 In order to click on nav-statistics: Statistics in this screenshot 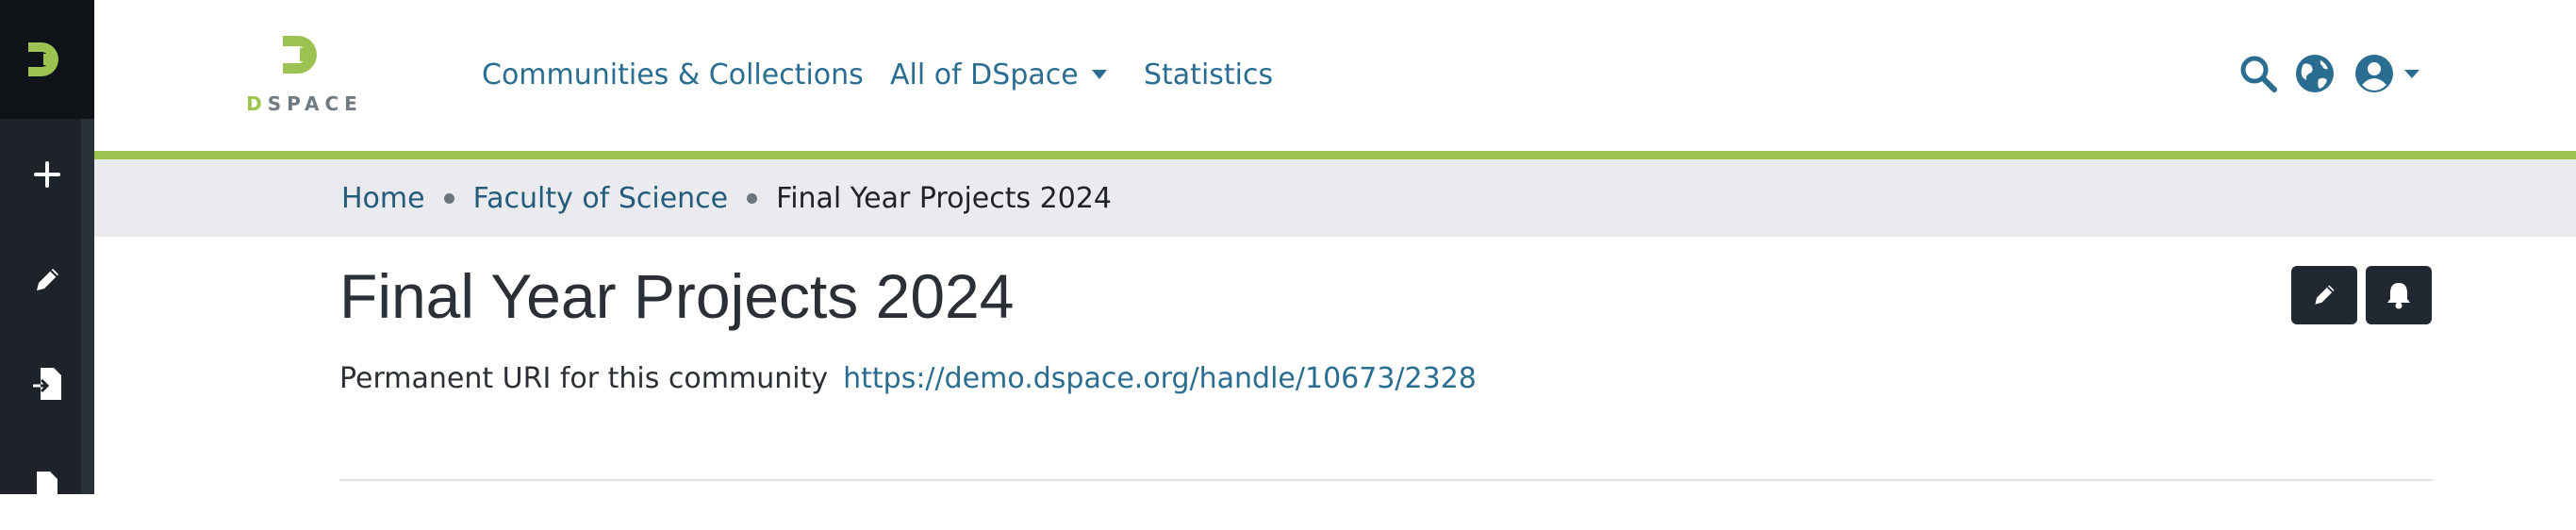, I will do `click(1208, 74)`.